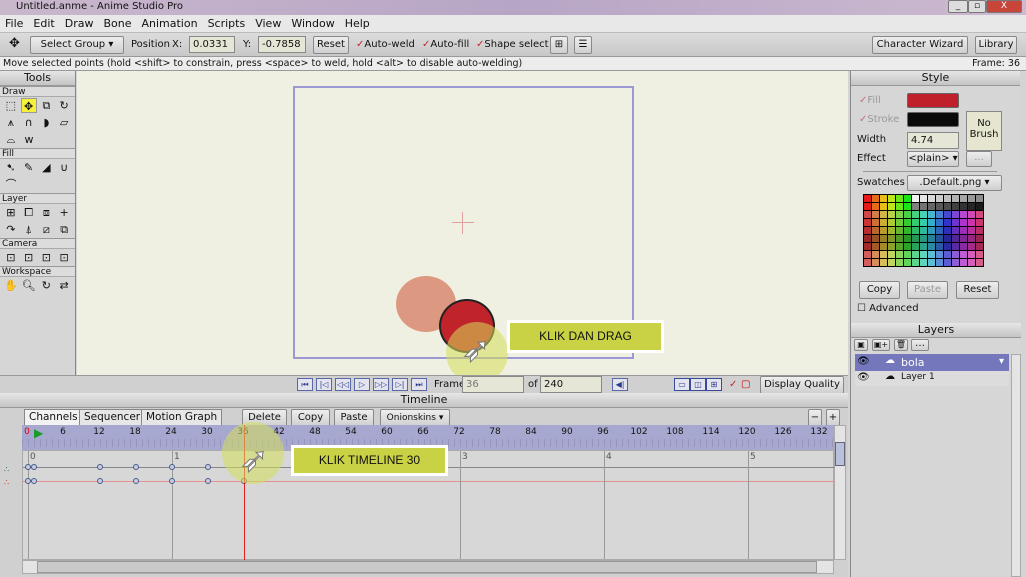 The height and width of the screenshot is (577, 1026). I want to click on select-points-icon: ⬚, so click(11, 105).